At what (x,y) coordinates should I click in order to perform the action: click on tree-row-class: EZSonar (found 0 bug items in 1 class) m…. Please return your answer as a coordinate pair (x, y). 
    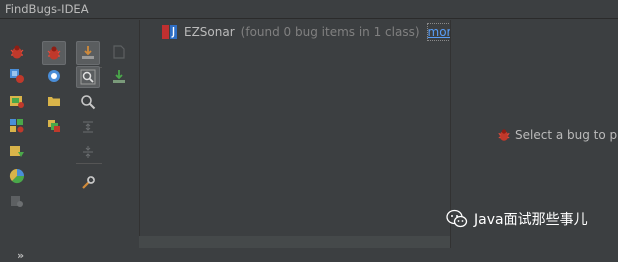
    Looking at the image, I should click on (317, 32).